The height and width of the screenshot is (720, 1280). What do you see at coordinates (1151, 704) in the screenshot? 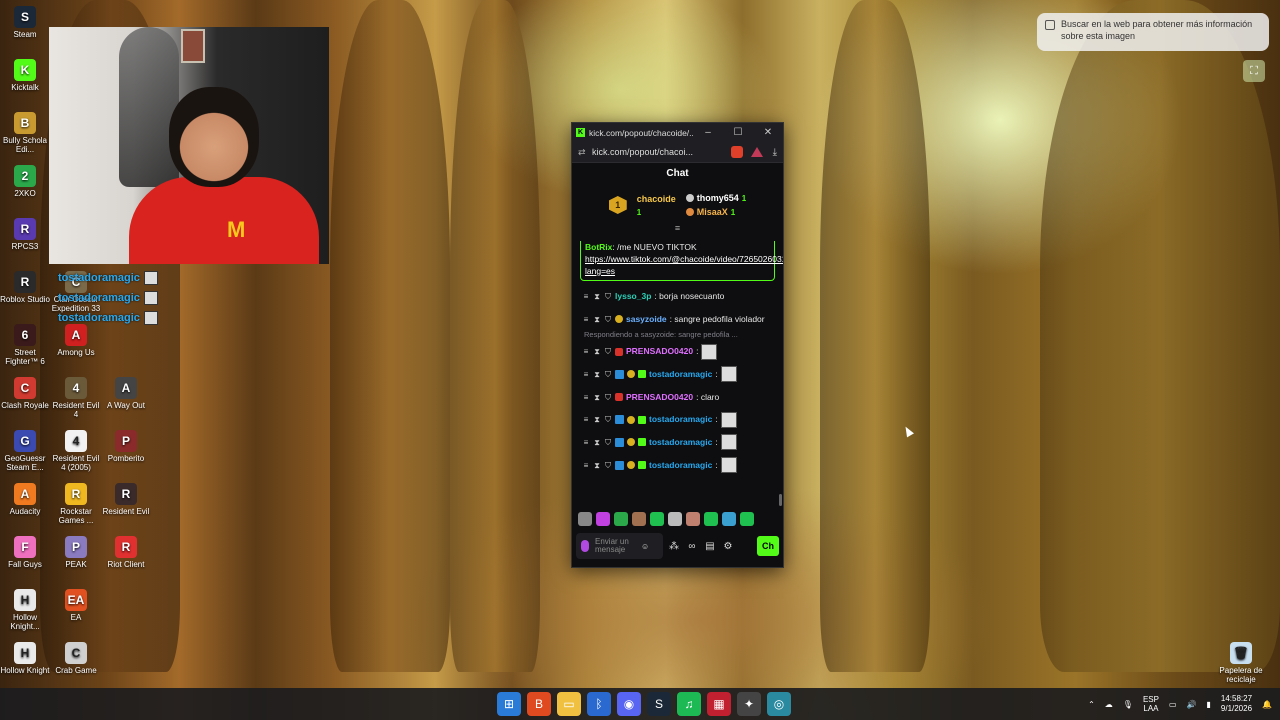
I see `language-indicator: ESP LAA` at bounding box center [1151, 704].